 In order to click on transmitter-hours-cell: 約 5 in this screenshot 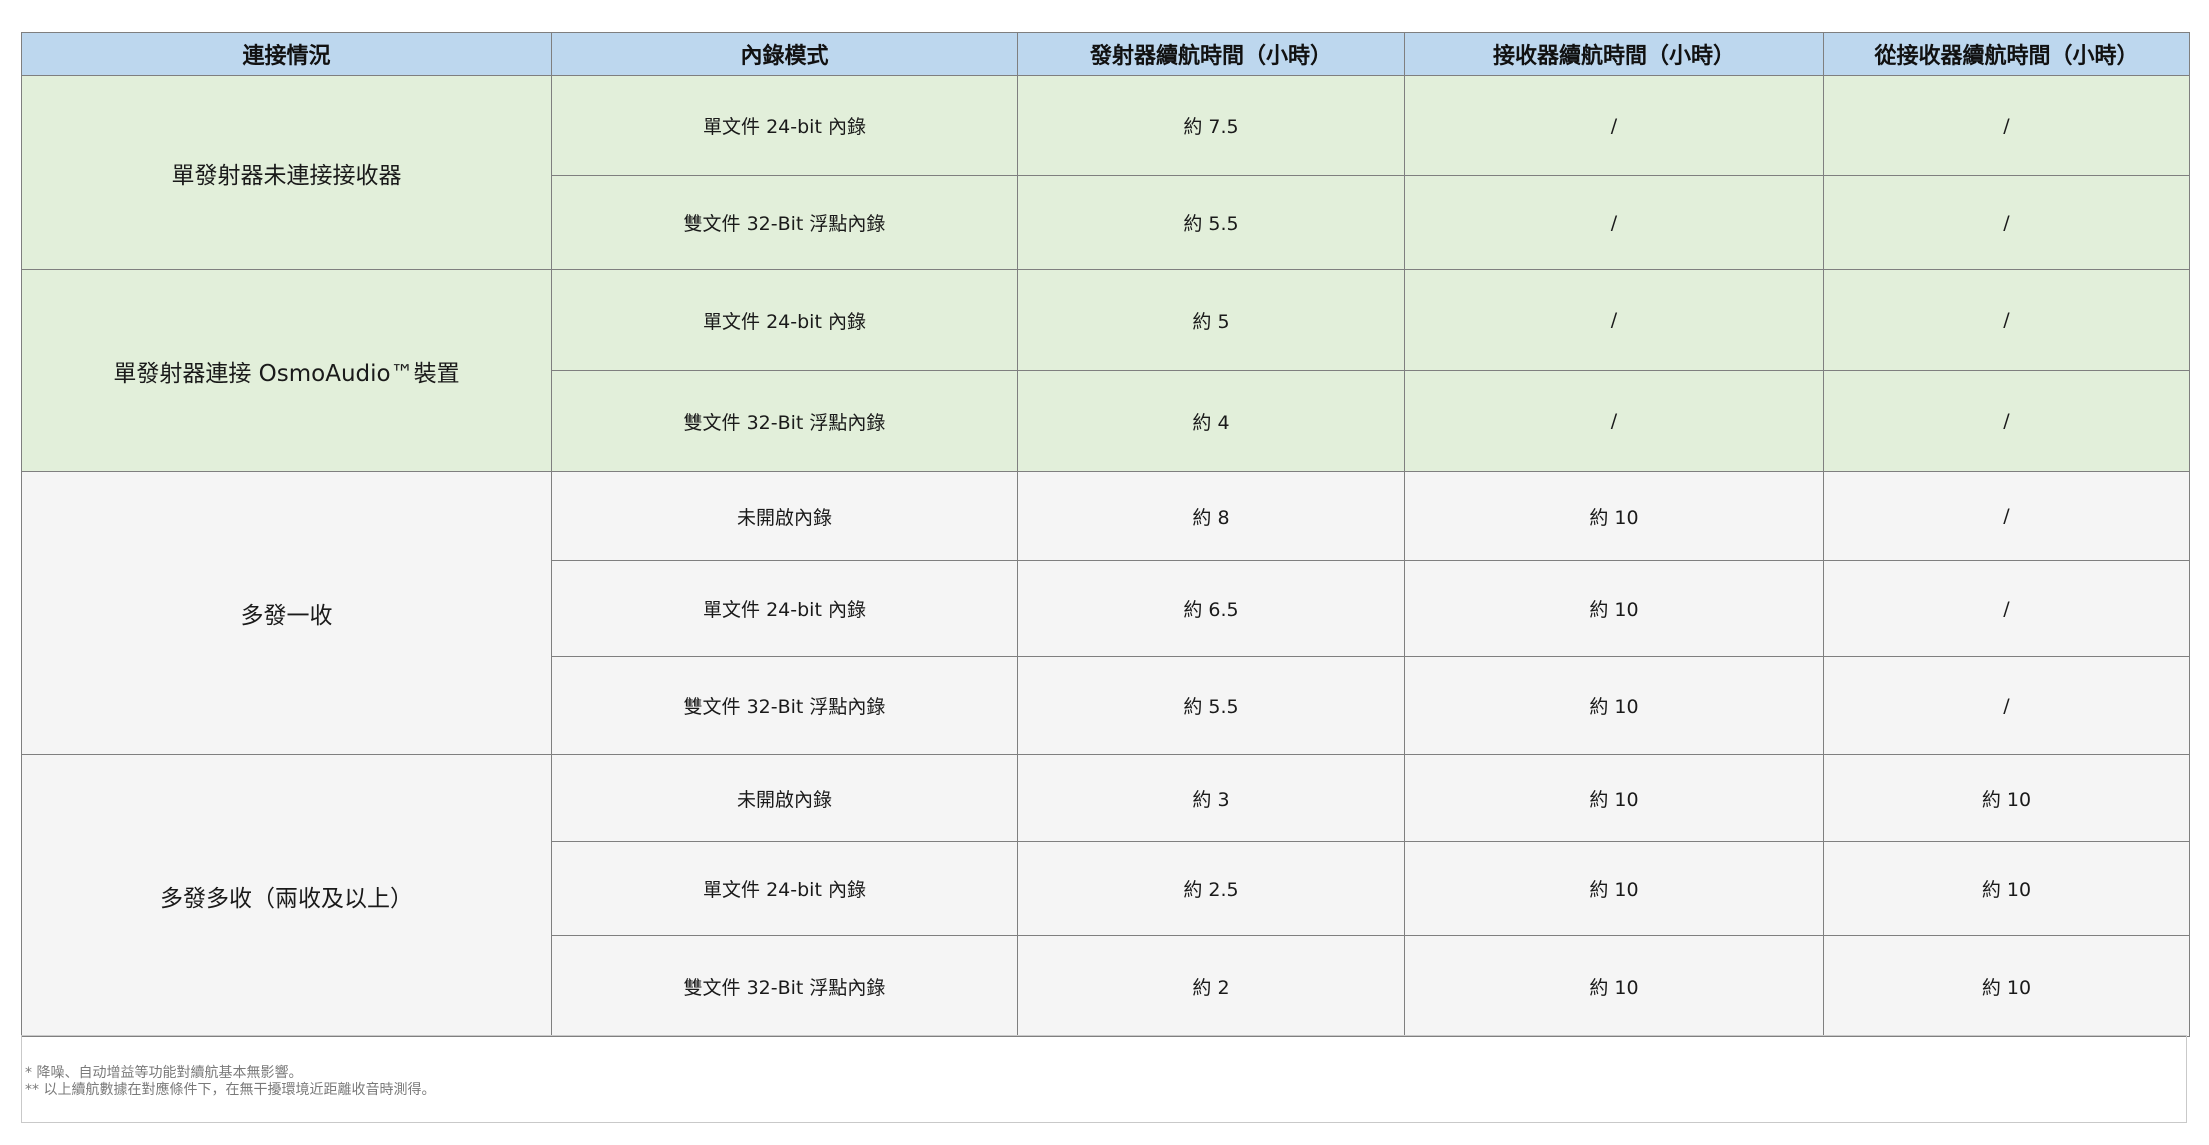, I will do `click(1211, 320)`.